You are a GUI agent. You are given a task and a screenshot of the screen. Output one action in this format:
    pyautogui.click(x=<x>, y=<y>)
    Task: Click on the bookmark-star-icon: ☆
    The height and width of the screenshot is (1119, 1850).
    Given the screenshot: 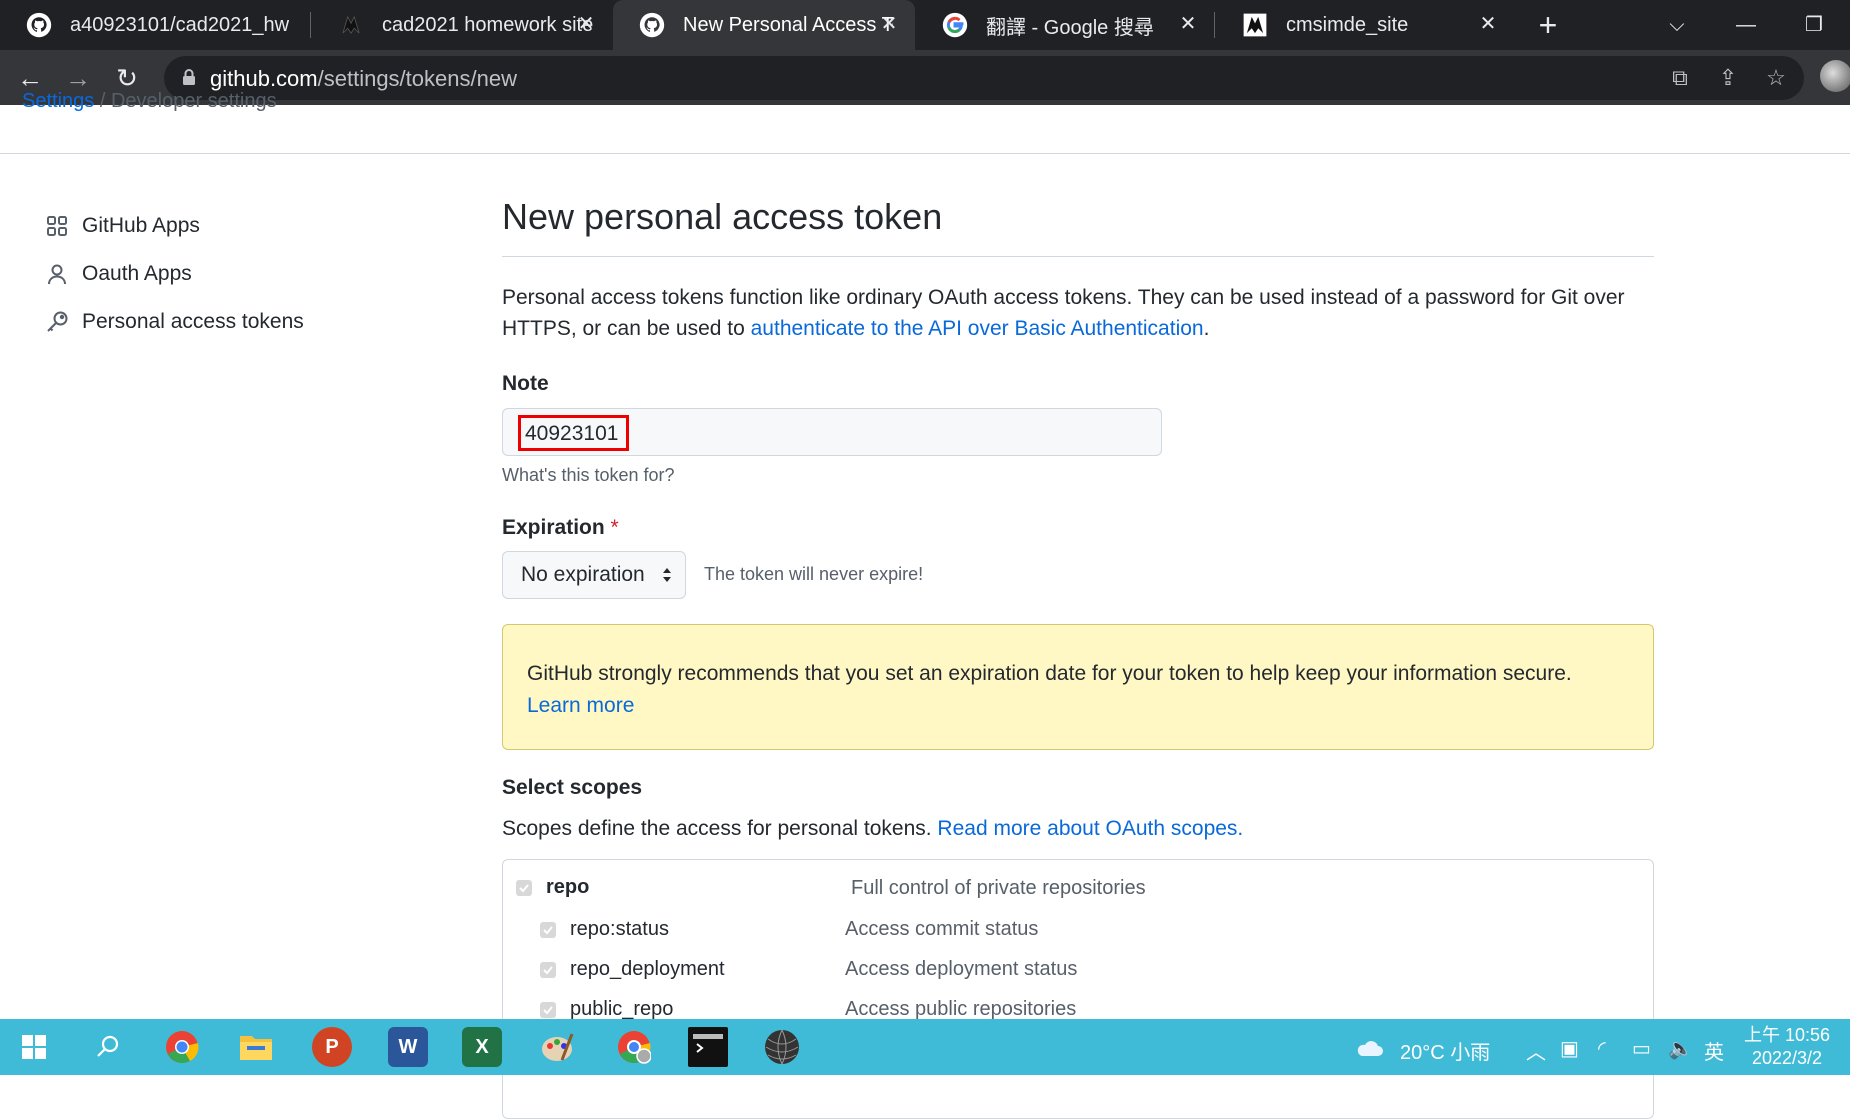 What is the action you would take?
    pyautogui.click(x=1776, y=78)
    